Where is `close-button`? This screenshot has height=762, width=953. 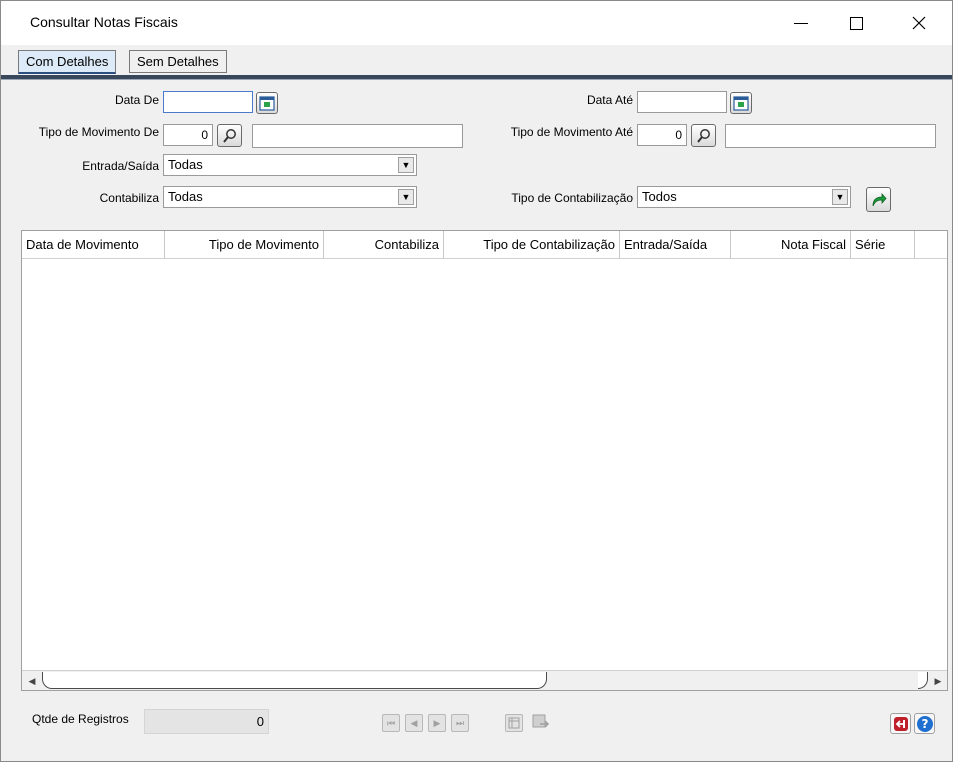 close-button is located at coordinates (919, 23).